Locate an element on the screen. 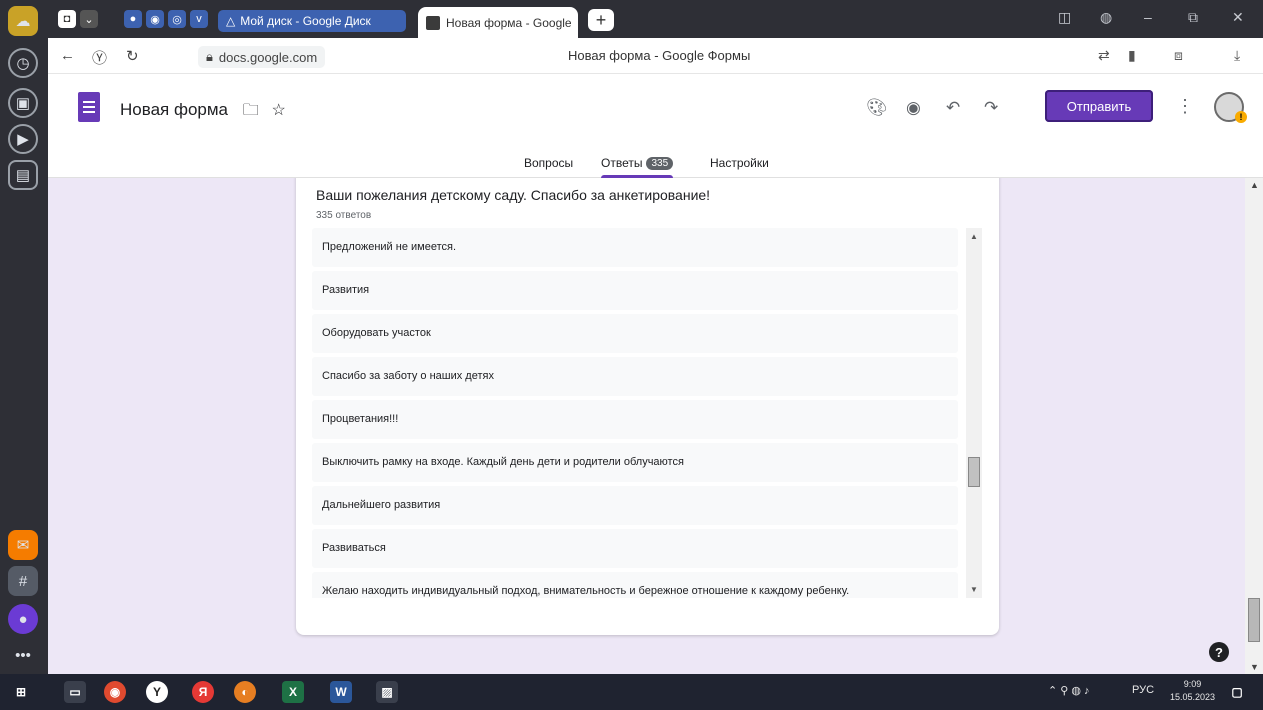 The image size is (1263, 710). list-item: Предложений не имеется. is located at coordinates (635, 247).